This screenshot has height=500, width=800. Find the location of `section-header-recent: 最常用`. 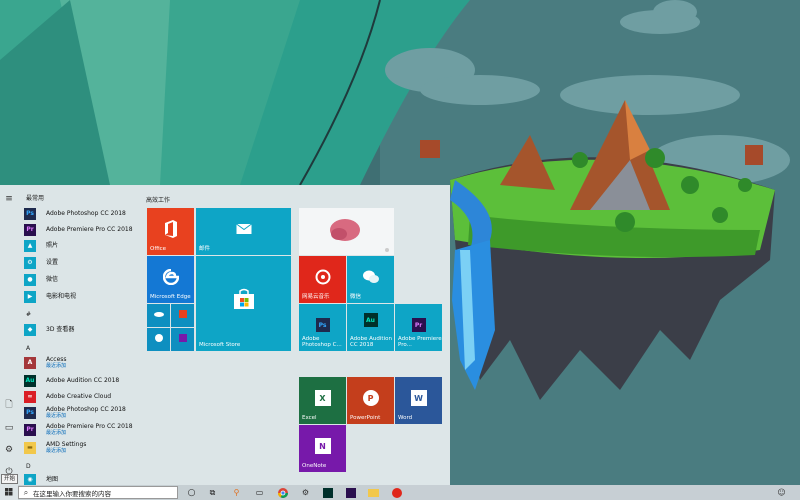

section-header-recent: 最常用 is located at coordinates (35, 198).